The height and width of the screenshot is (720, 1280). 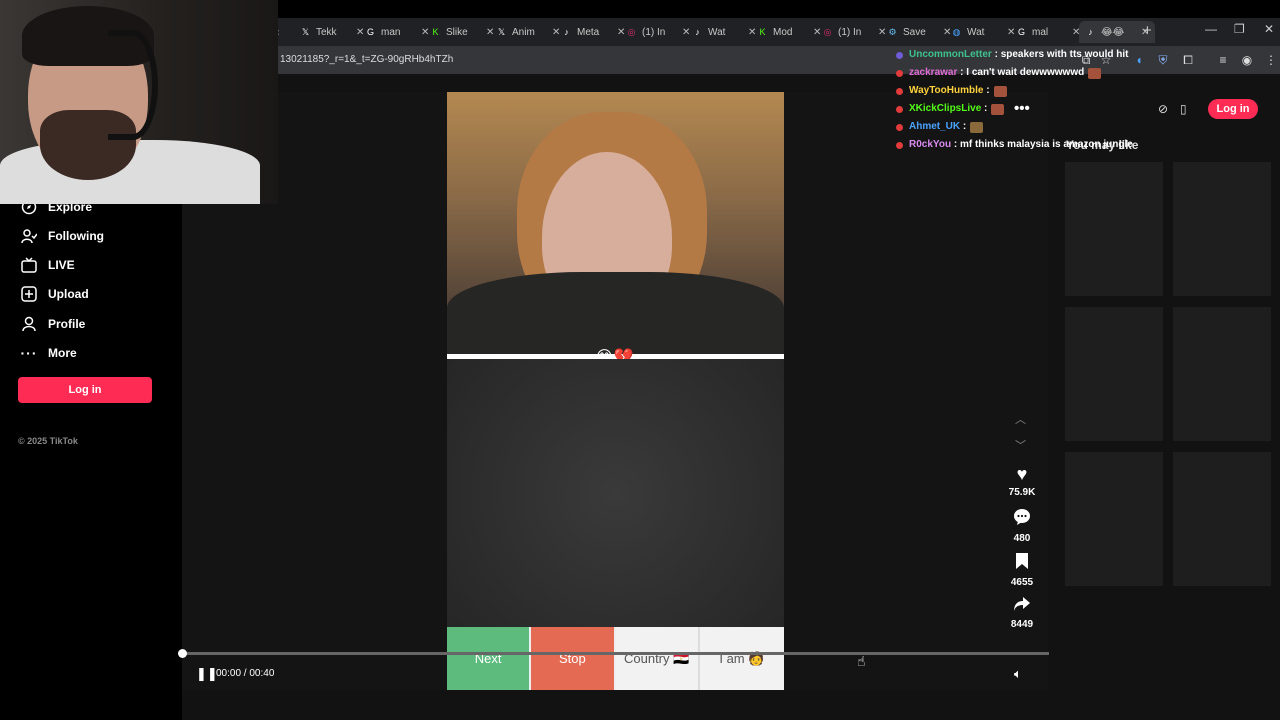 I want to click on browser-tab: ♪ Wat ✕, so click(x=724, y=32).